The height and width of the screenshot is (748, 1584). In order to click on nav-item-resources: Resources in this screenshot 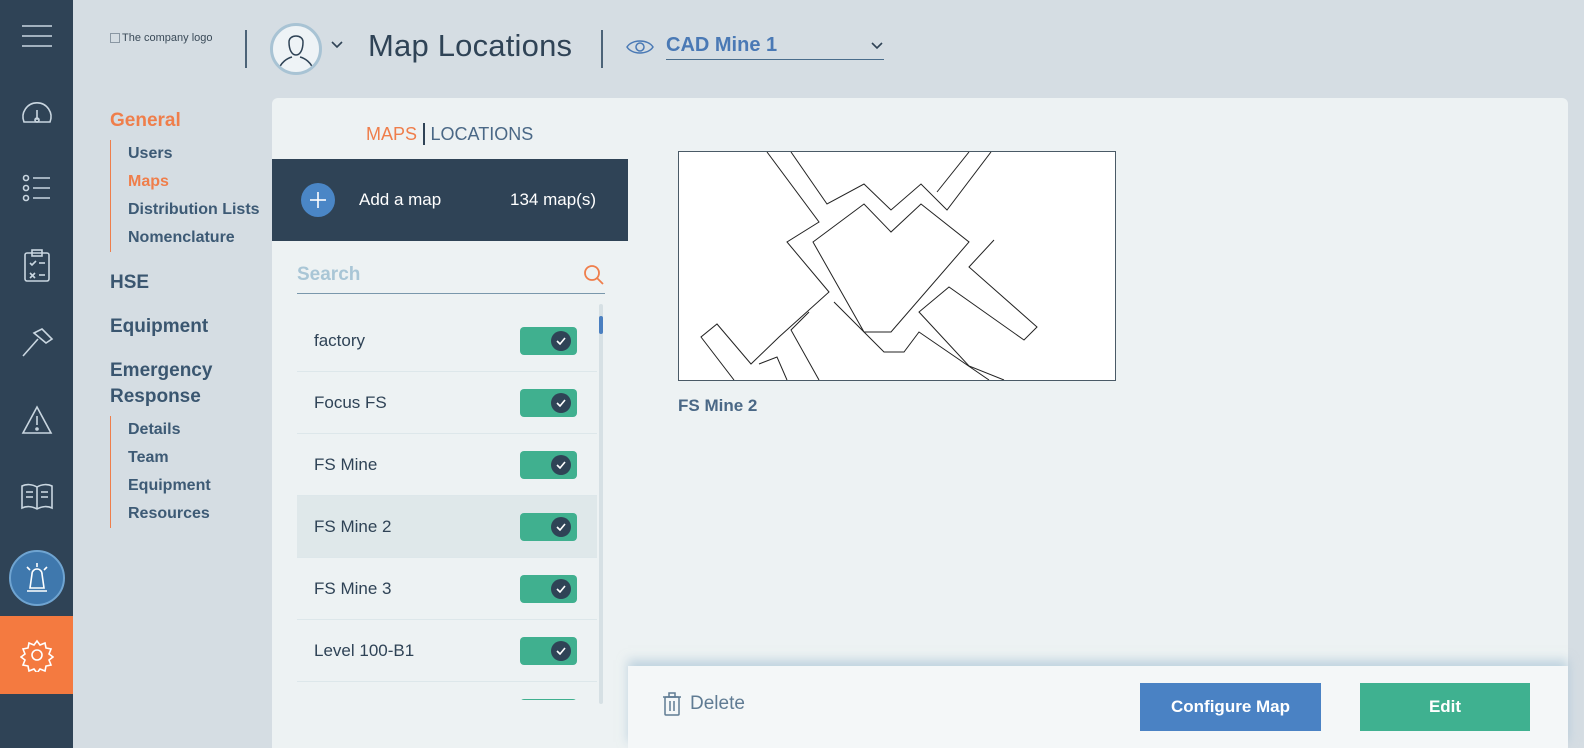, I will do `click(194, 514)`.